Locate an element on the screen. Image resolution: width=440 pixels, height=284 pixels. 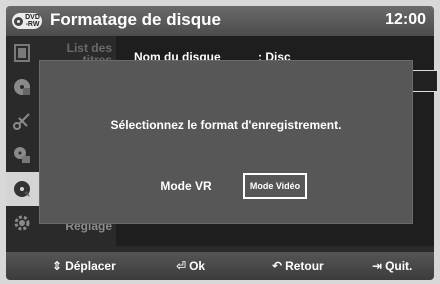
title-bar: DVD -RW Formatage de disque 12:00 is located at coordinates (220, 21).